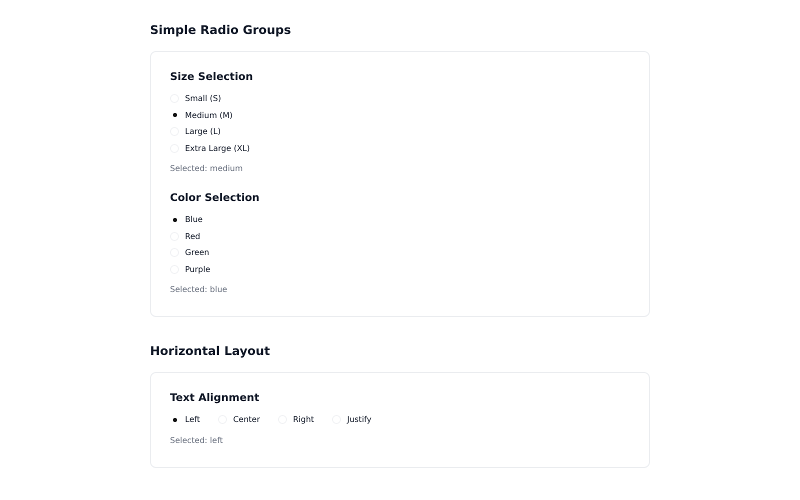 Image resolution: width=800 pixels, height=500 pixels. What do you see at coordinates (215, 198) in the screenshot?
I see `group-title: Color Selection` at bounding box center [215, 198].